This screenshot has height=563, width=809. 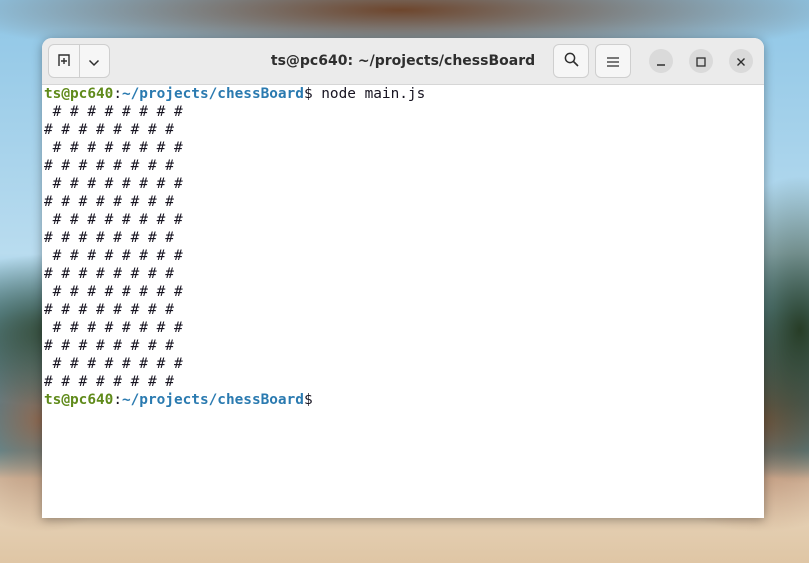 I want to click on command-text: node main.js, so click(x=369, y=94).